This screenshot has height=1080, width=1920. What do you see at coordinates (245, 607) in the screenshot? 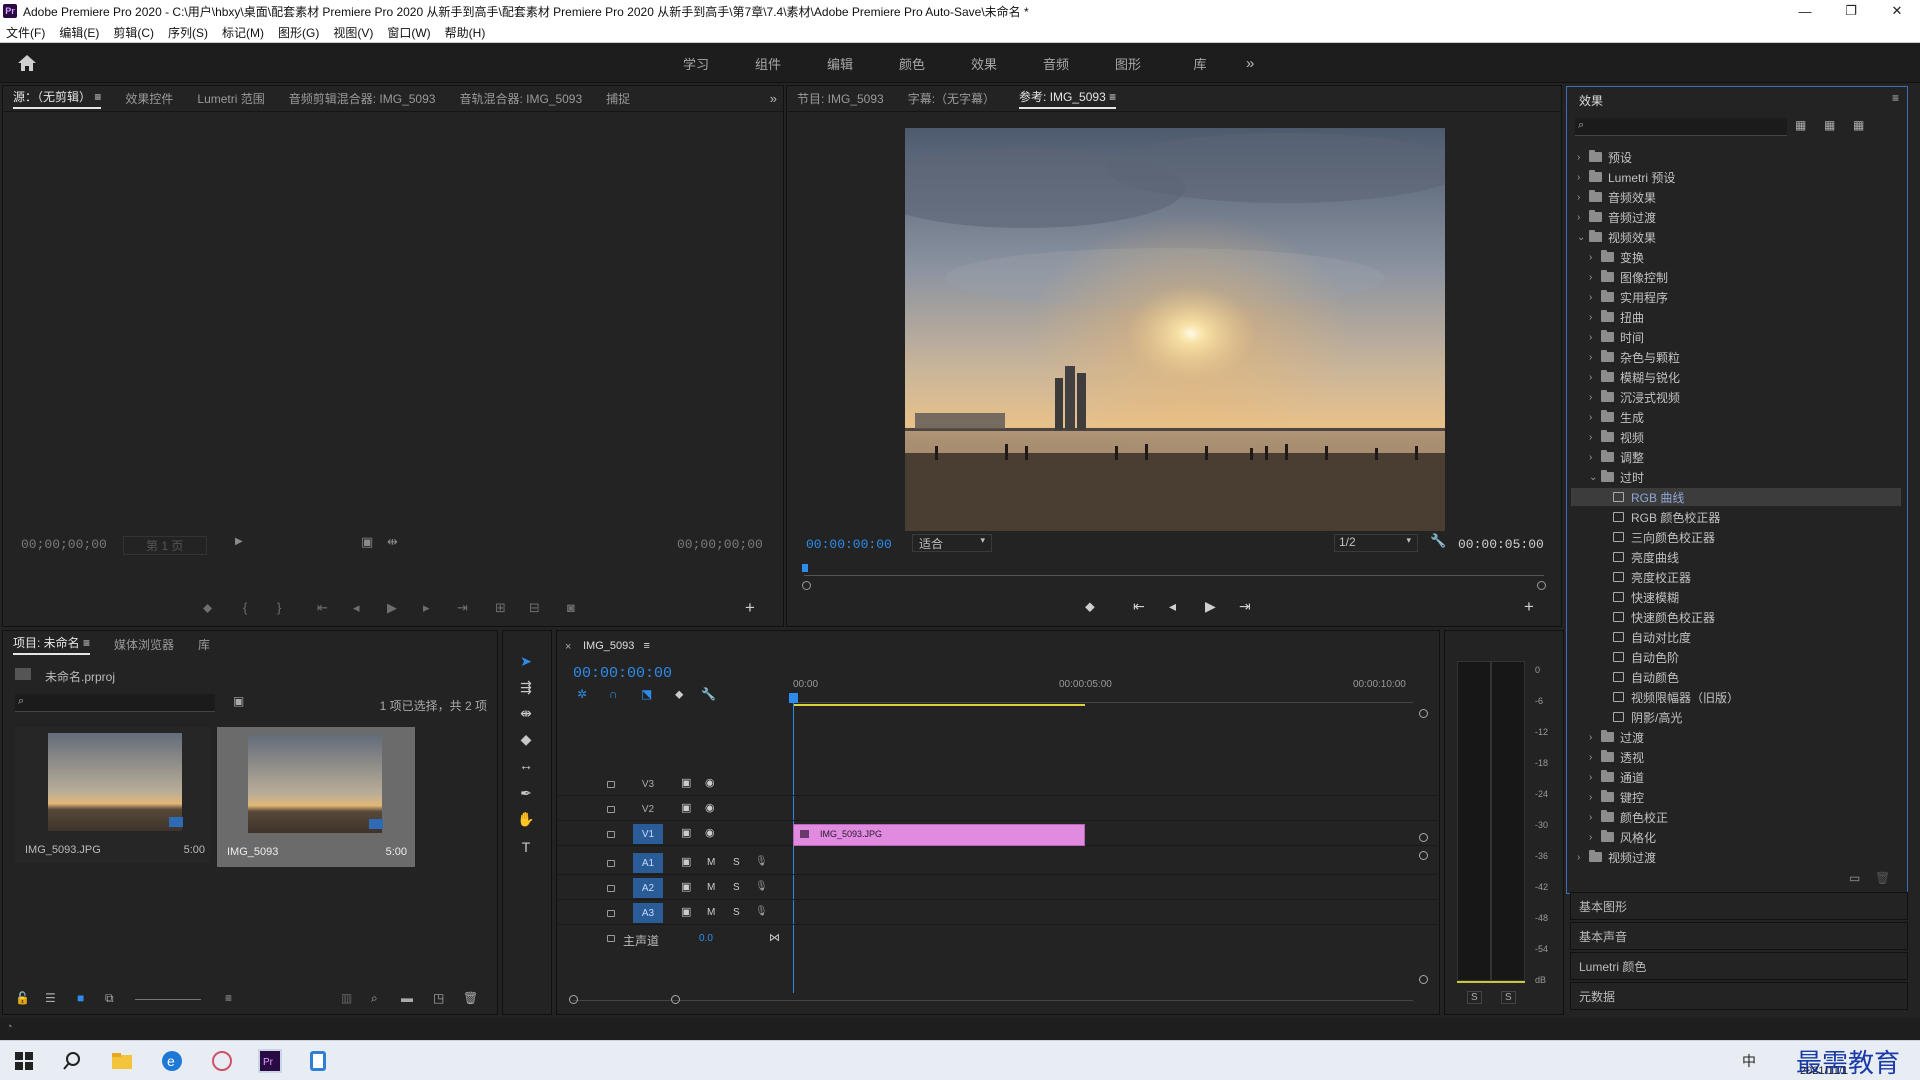
I see `mark-in-icon: {` at bounding box center [245, 607].